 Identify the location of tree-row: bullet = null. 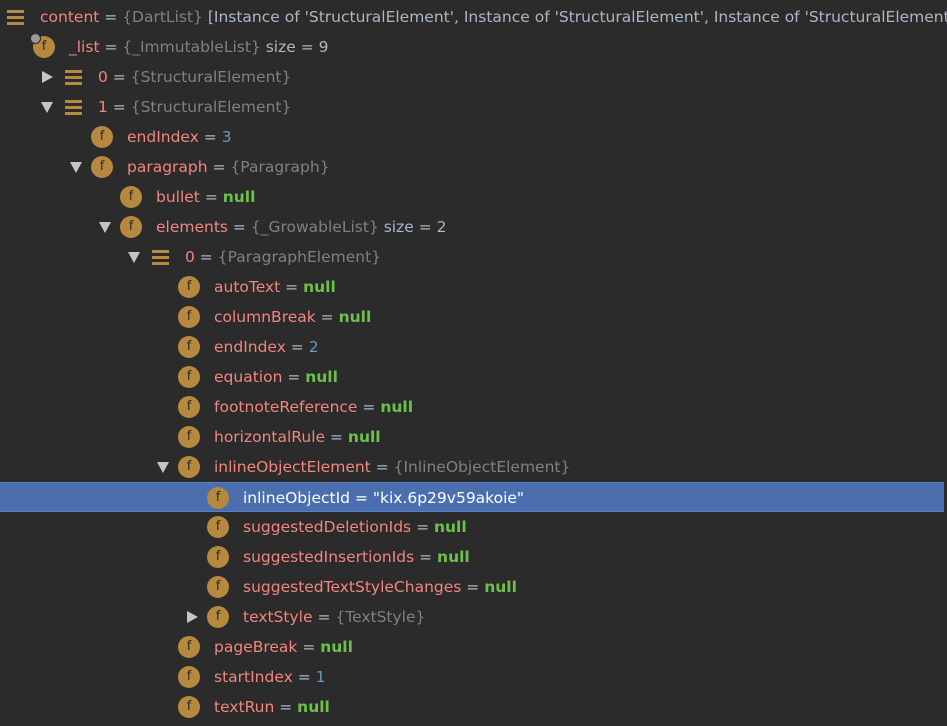
(473, 197).